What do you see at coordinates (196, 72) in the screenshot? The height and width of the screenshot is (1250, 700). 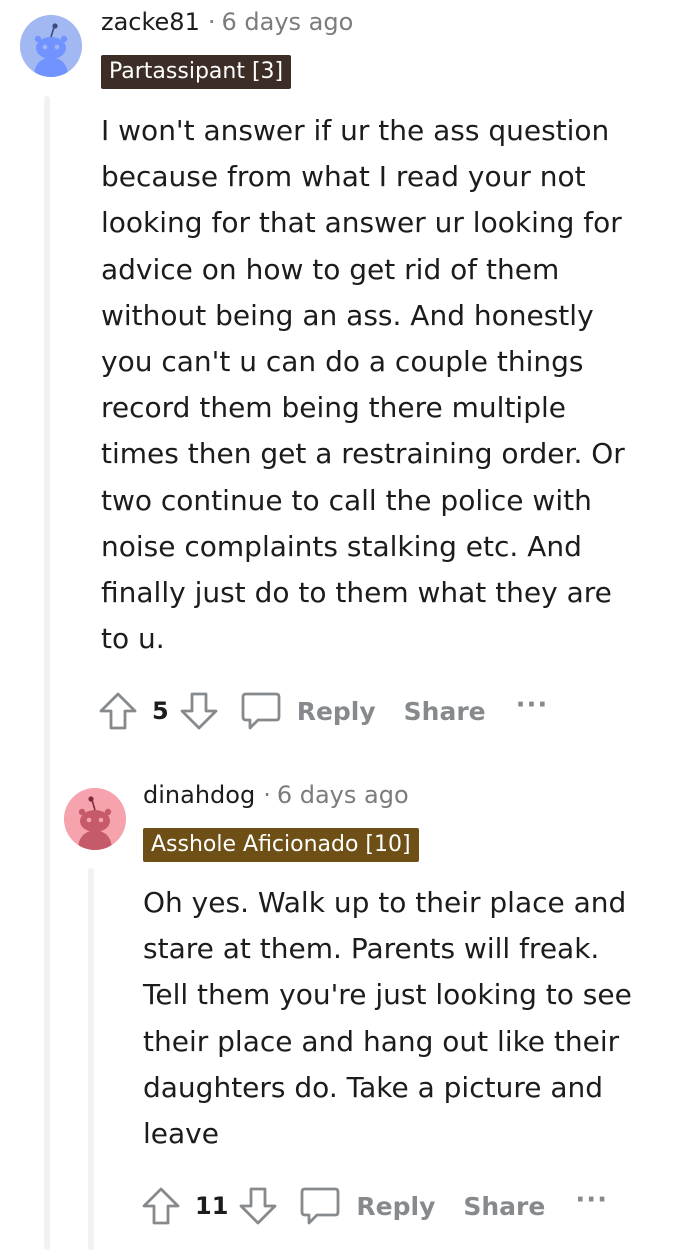 I see `user-flair: Partassipant [3]` at bounding box center [196, 72].